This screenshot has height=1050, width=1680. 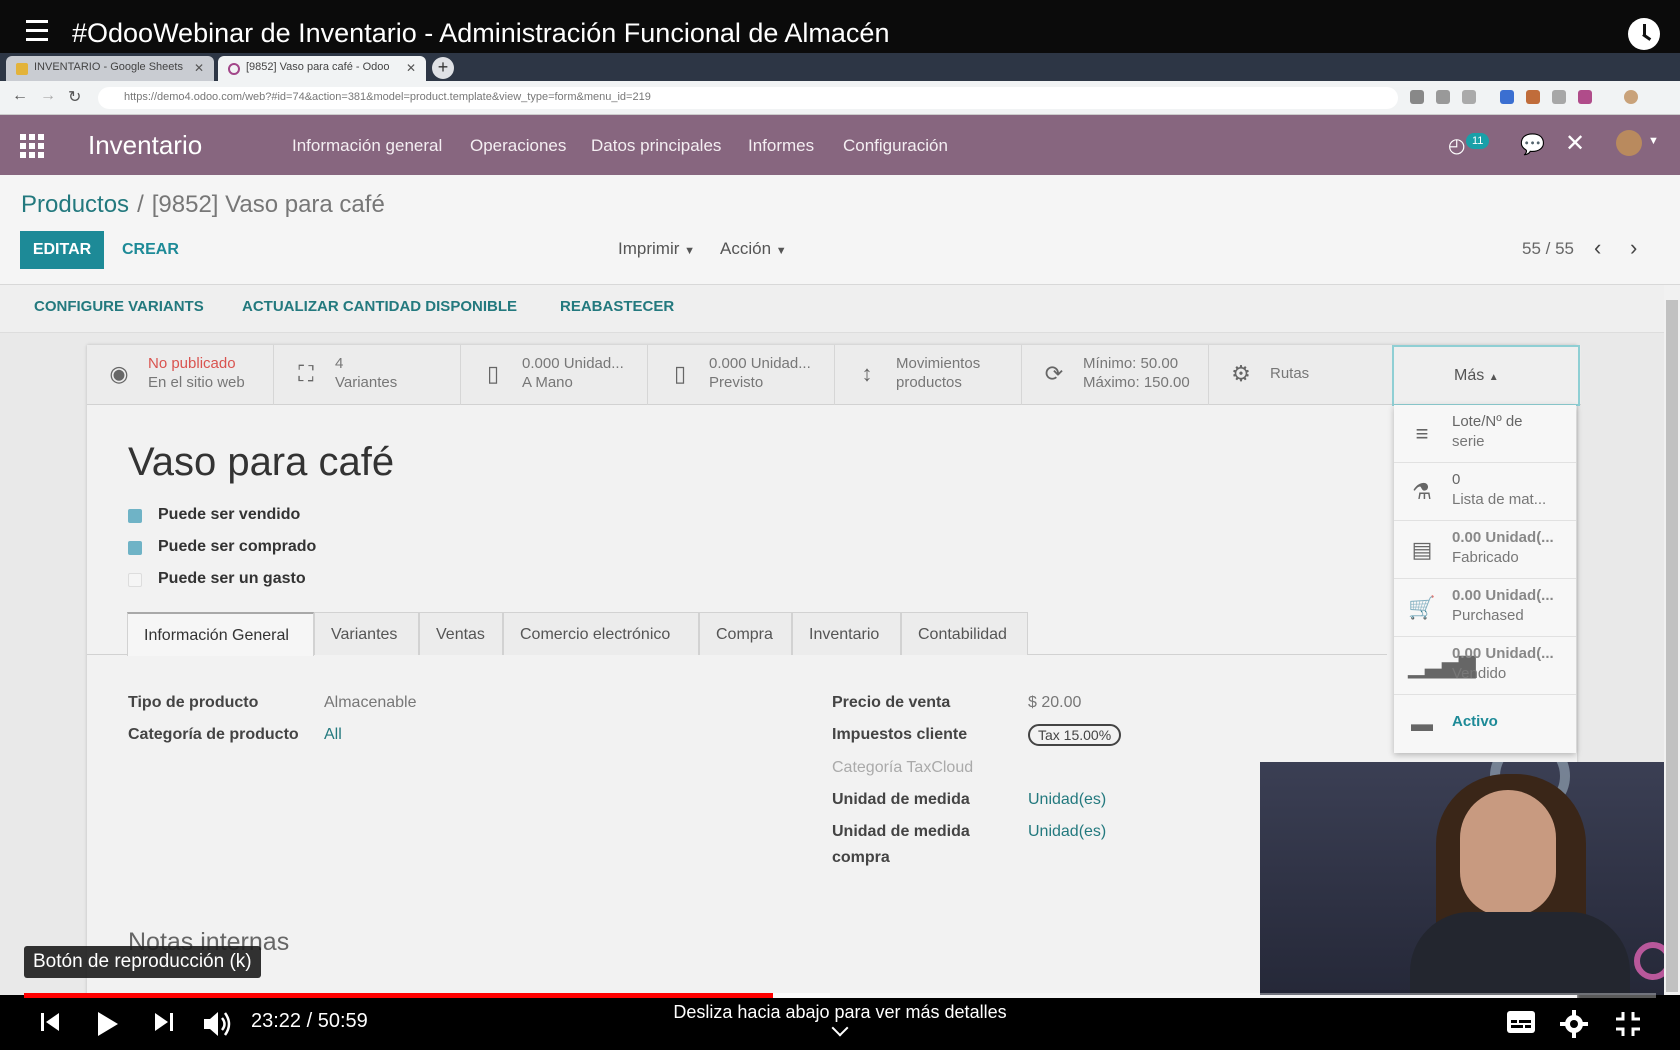 I want to click on breadcrumb-productos-link: Productos, so click(x=75, y=204).